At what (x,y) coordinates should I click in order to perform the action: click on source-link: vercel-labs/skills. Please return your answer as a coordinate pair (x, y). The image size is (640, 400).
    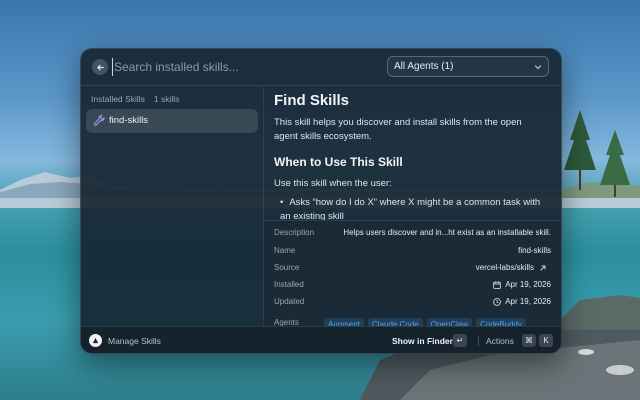
    Looking at the image, I should click on (513, 267).